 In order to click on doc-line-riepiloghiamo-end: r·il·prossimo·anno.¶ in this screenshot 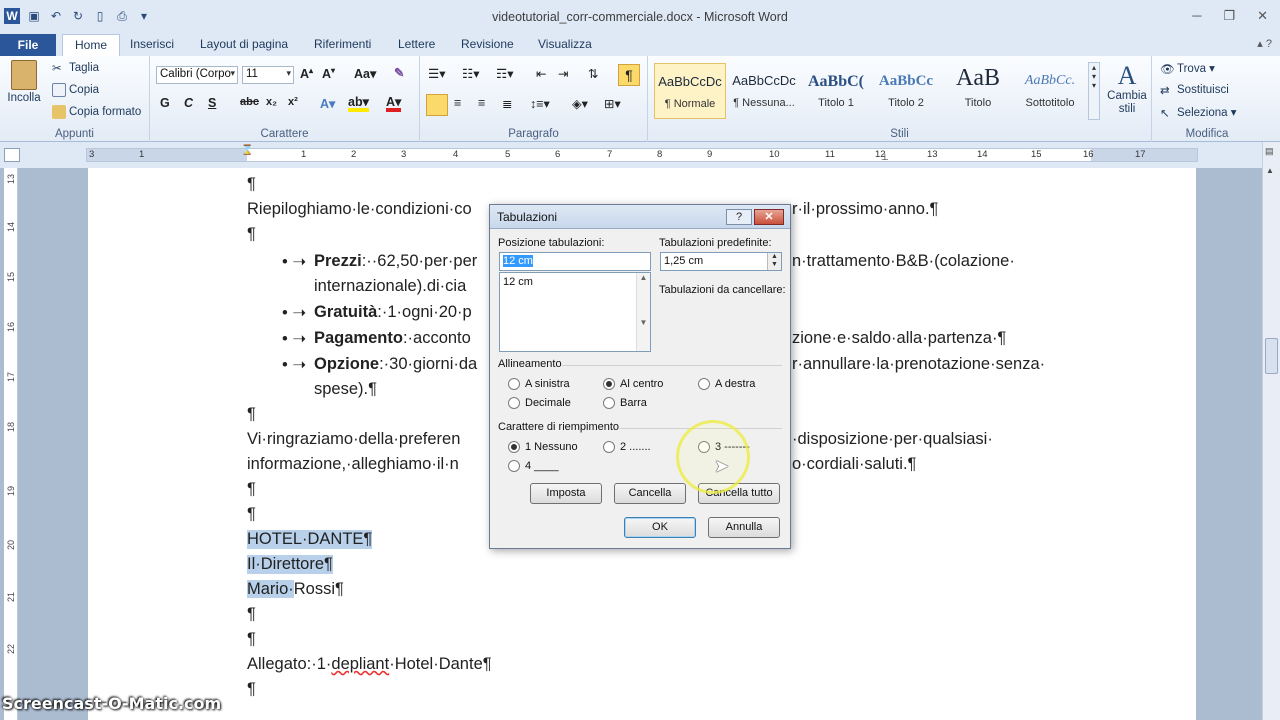, I will do `click(865, 209)`.